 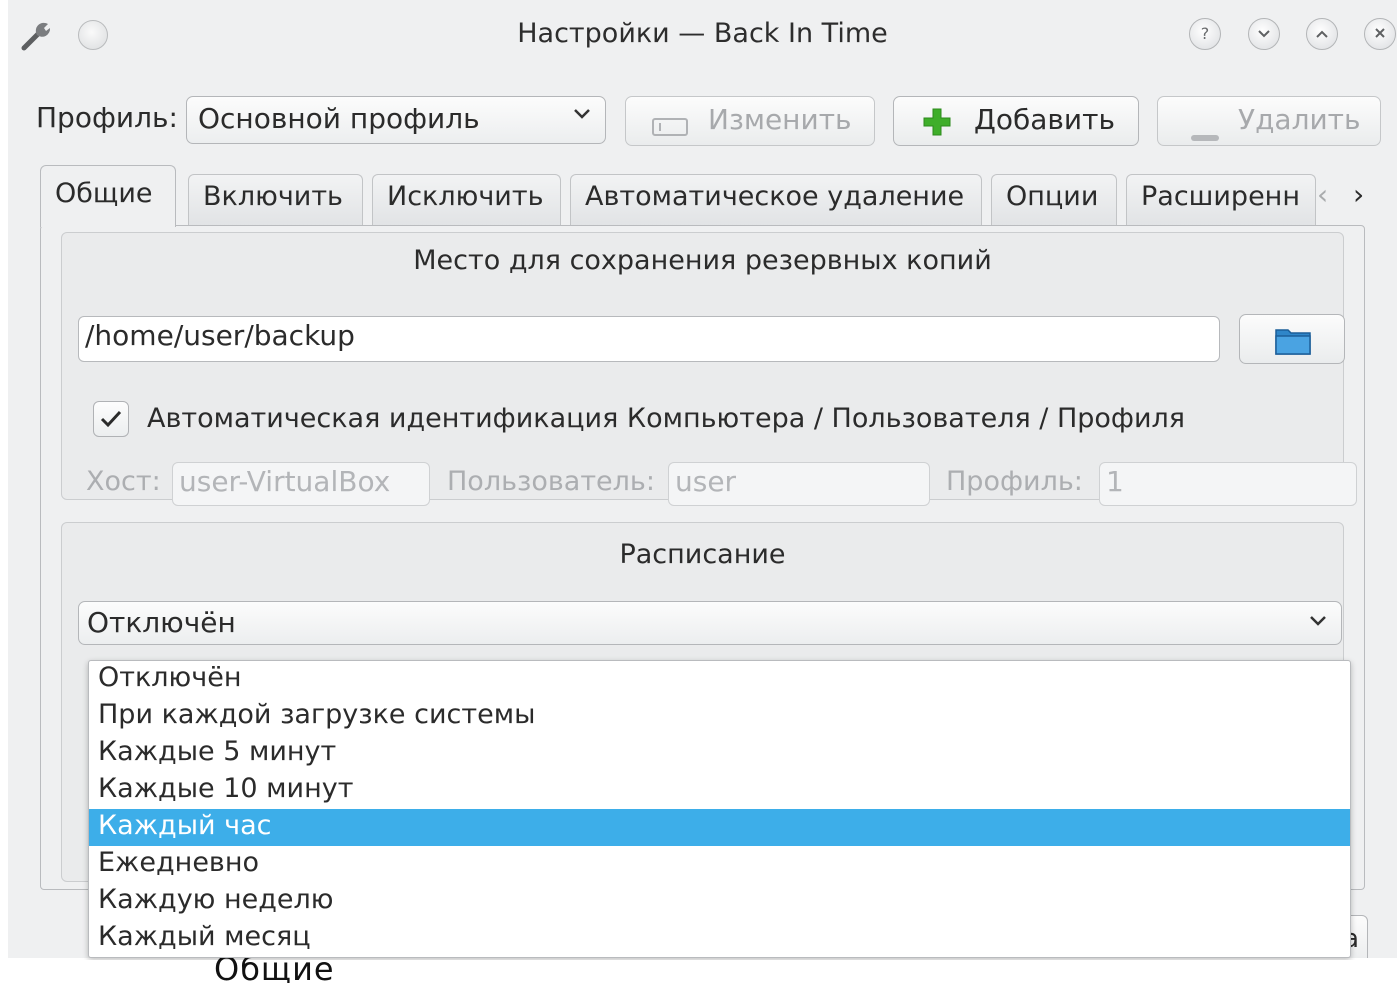 I want to click on plus-icon, so click(x=937, y=125).